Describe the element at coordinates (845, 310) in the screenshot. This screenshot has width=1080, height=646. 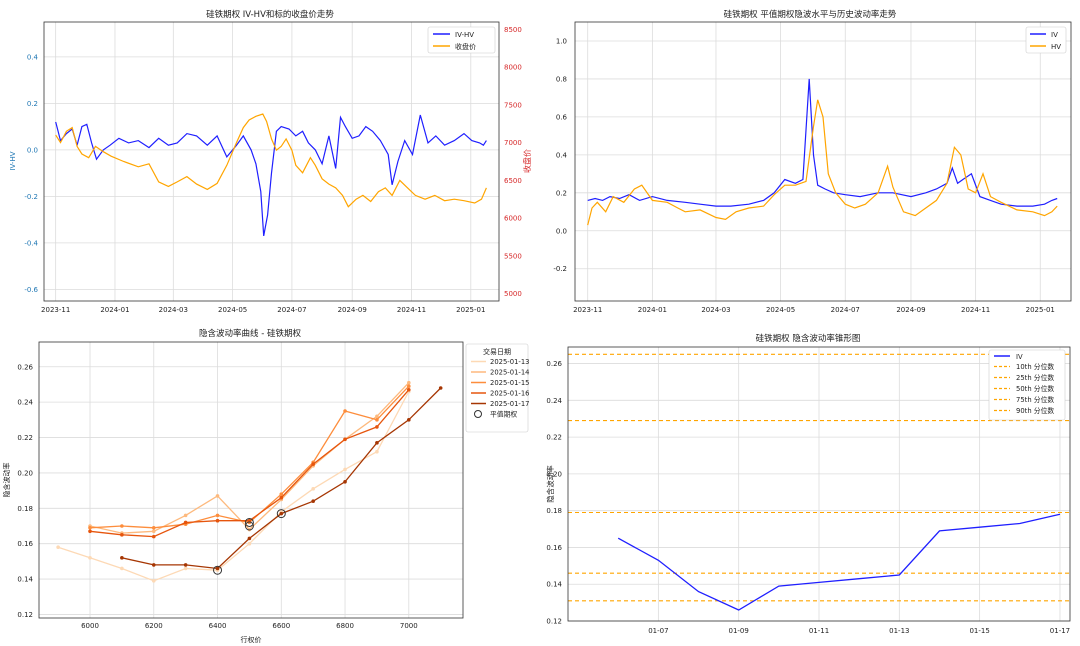
I see `chart2-x-tick-label: 2024-07` at that location.